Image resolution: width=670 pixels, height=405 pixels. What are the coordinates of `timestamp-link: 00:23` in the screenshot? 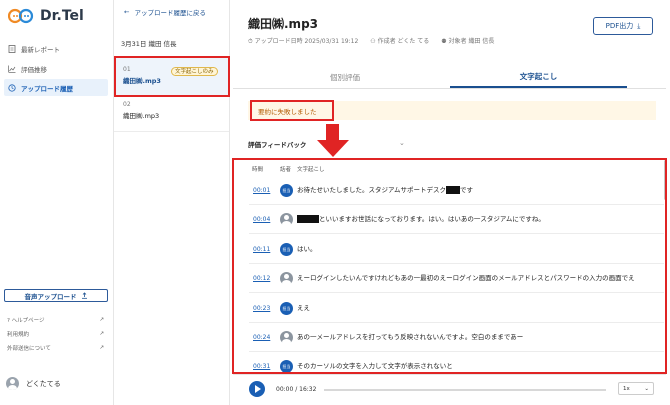 It's located at (261, 308).